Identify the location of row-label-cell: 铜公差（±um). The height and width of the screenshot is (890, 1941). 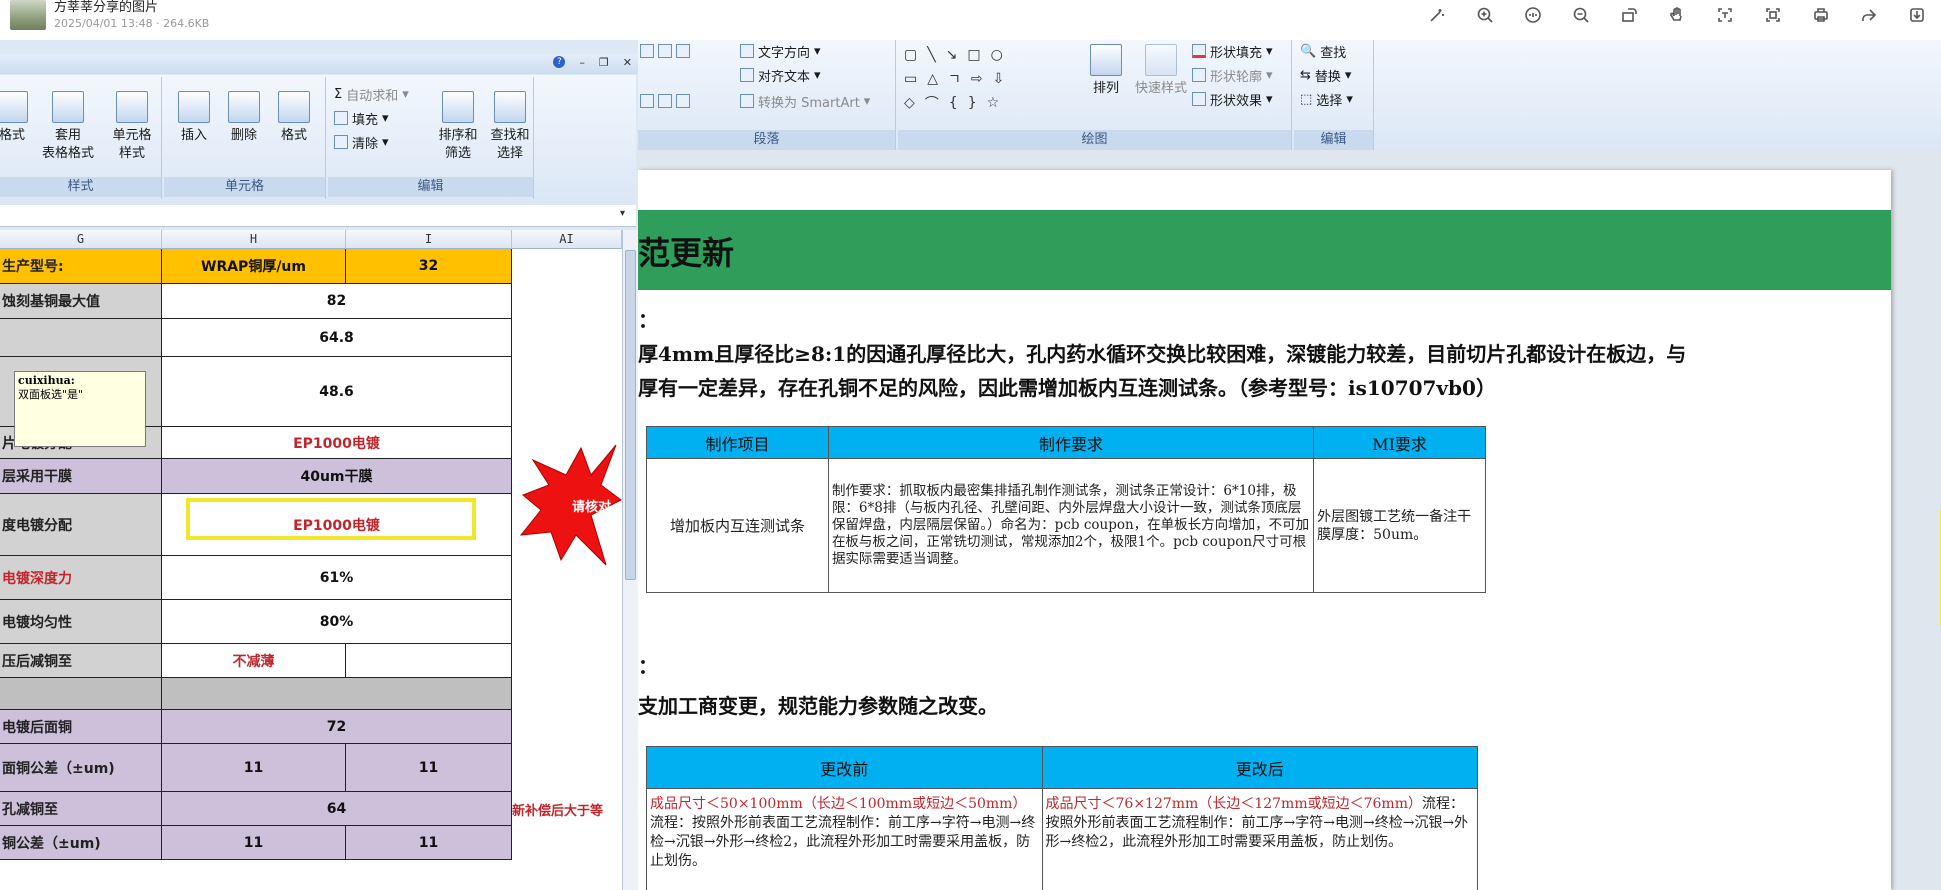
(81, 843).